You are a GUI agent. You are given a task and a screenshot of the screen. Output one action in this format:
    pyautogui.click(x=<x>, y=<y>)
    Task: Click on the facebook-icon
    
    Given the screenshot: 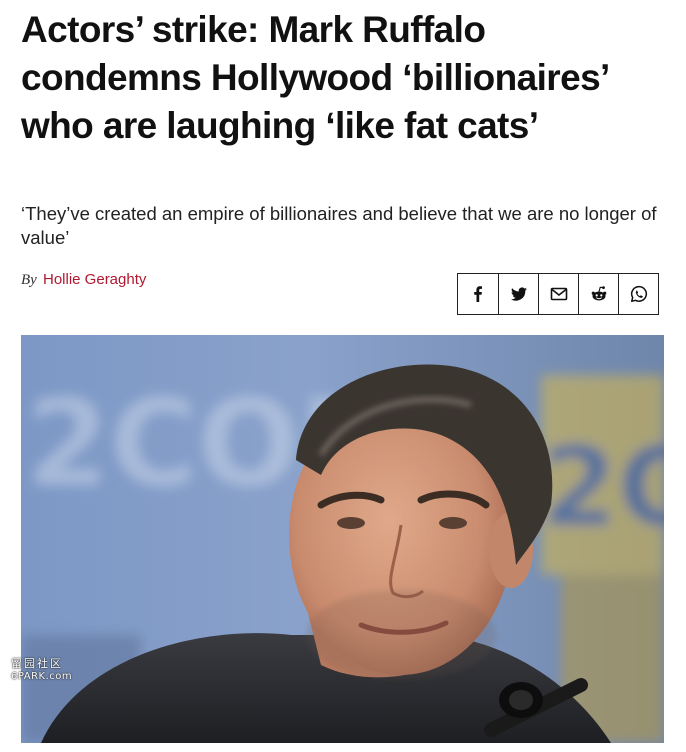 What is the action you would take?
    pyautogui.click(x=478, y=294)
    